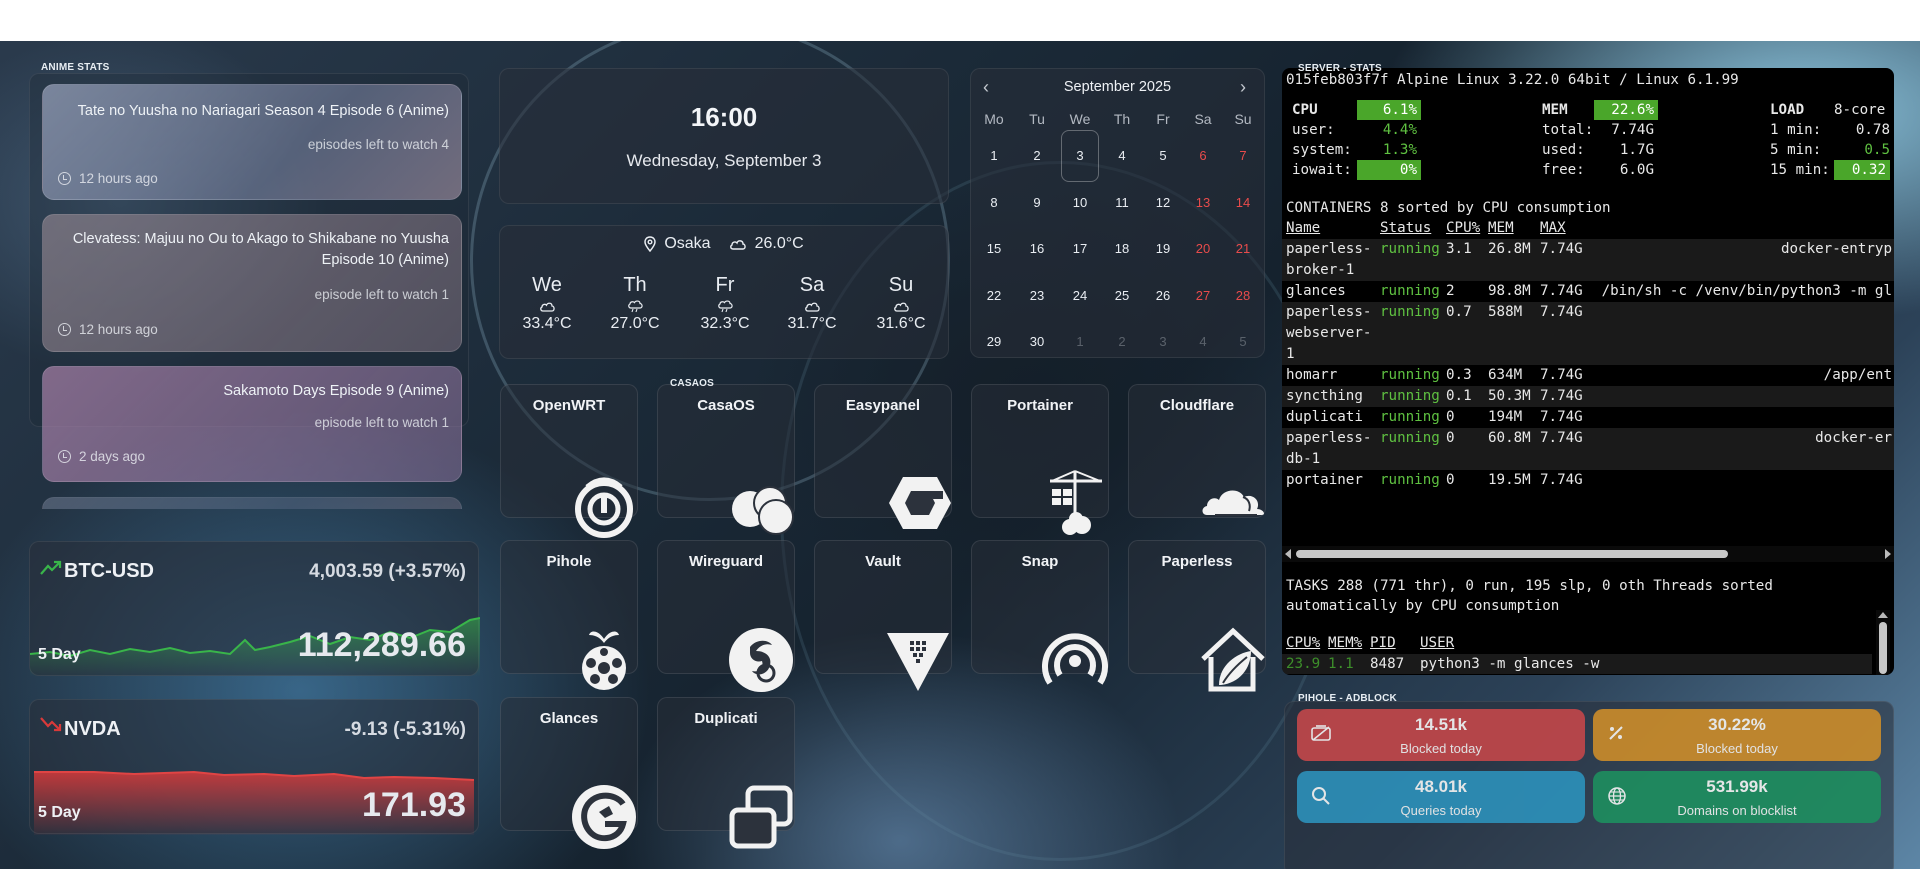  Describe the element at coordinates (1737, 735) in the screenshot. I see `pihole-stat-card: 30.22% Blocked today` at that location.